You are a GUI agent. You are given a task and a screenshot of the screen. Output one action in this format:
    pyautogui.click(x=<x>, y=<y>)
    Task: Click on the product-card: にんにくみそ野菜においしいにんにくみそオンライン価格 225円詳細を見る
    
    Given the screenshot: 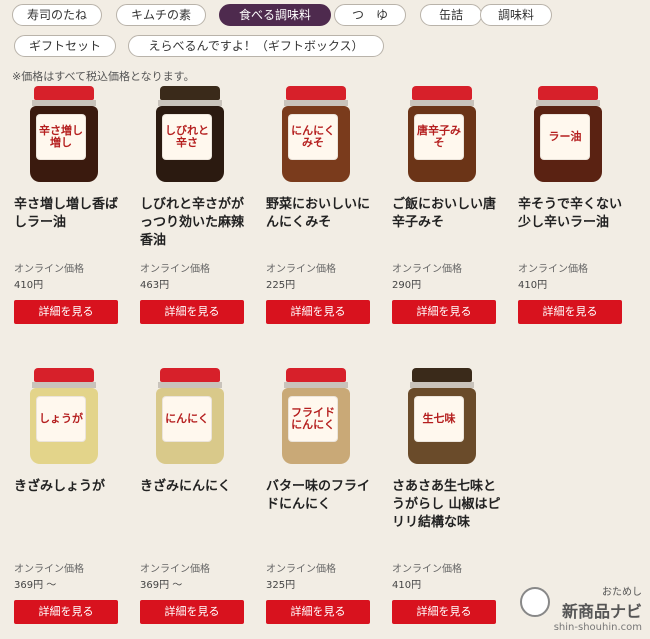 What is the action you would take?
    pyautogui.click(x=321, y=207)
    